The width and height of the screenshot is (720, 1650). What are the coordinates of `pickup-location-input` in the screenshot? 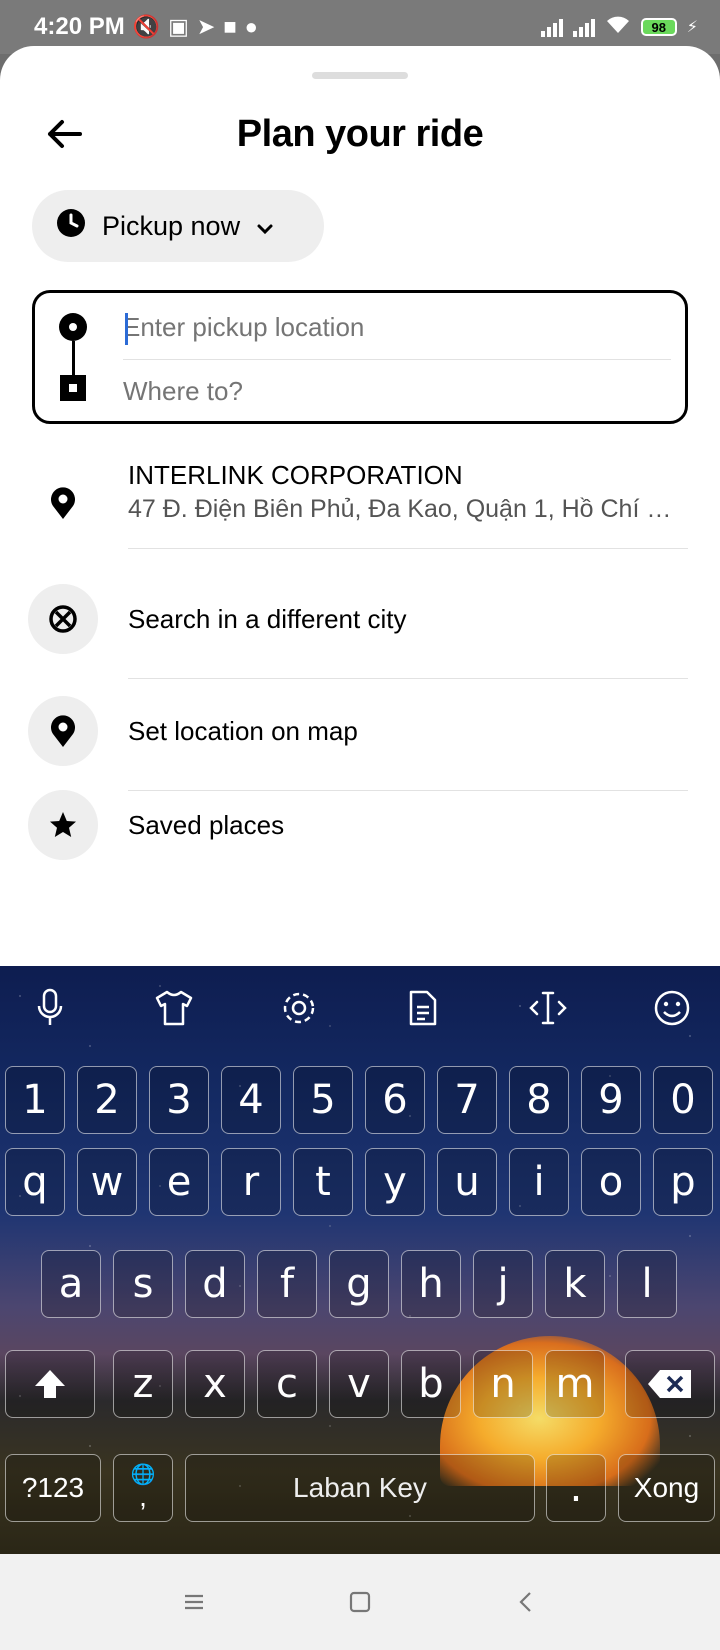 It's located at (397, 327).